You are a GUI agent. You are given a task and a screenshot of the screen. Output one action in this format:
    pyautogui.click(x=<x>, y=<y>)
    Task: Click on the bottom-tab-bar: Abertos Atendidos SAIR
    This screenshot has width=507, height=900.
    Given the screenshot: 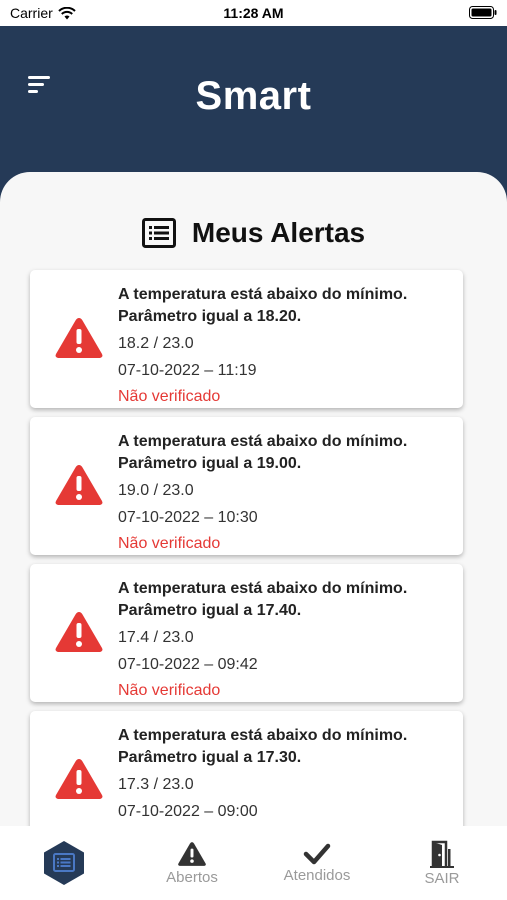 What is the action you would take?
    pyautogui.click(x=253, y=863)
    